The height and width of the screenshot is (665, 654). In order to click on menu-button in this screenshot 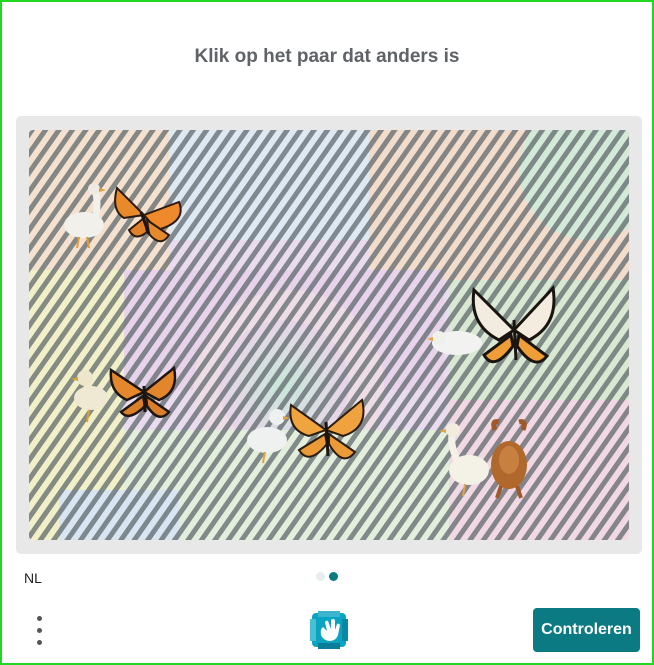, I will do `click(39, 630)`.